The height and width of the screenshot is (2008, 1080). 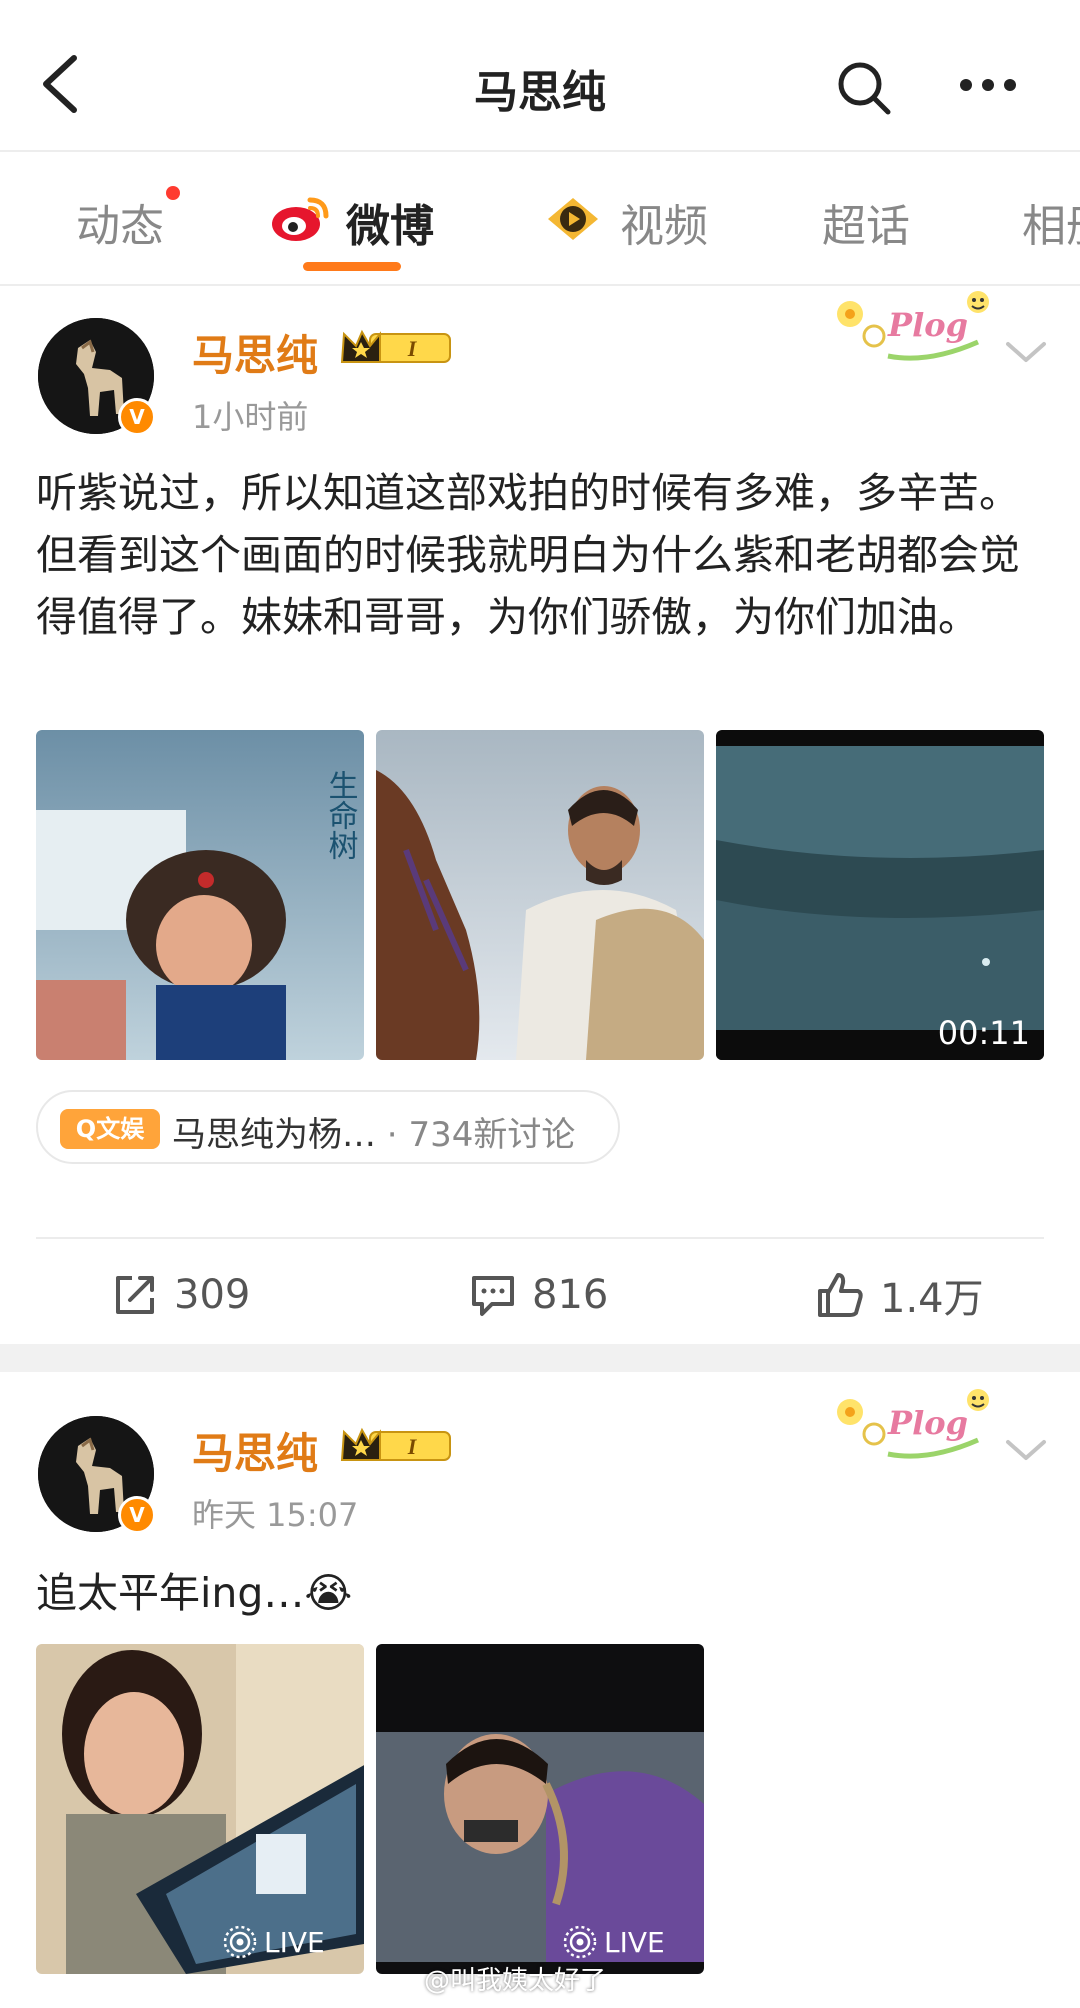 I want to click on action-divider, so click(x=540, y=1238).